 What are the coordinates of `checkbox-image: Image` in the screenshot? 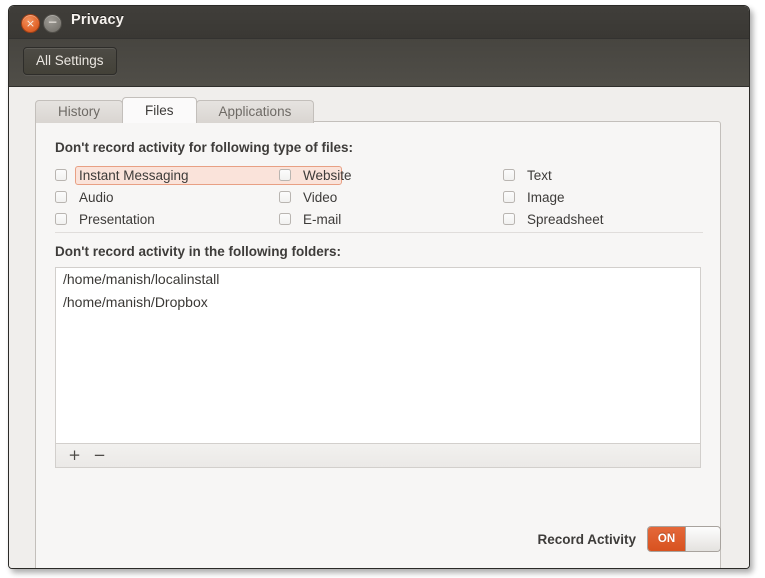 It's located at (603, 197).